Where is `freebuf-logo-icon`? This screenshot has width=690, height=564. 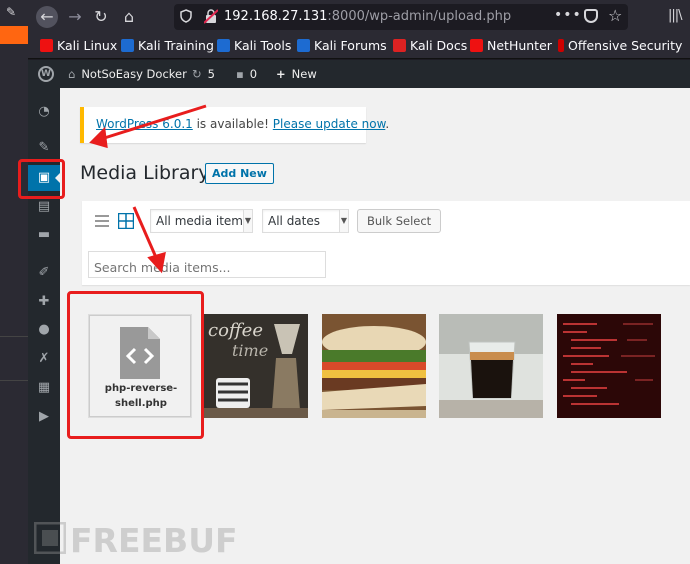
freebuf-logo-icon is located at coordinates (50, 538).